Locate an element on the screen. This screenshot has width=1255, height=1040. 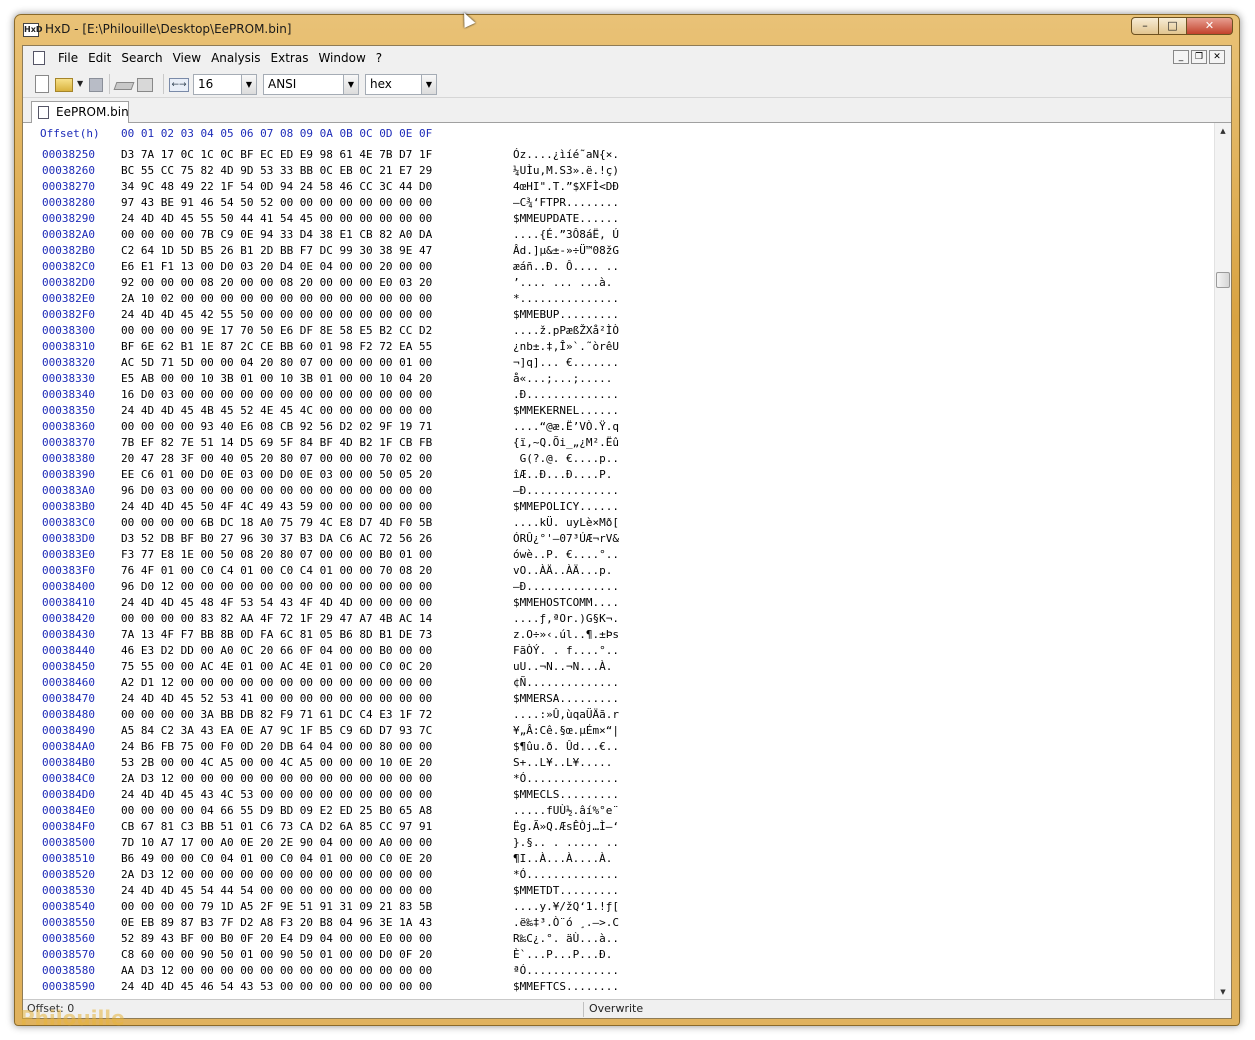
open-disk-icon is located at coordinates (145, 85).